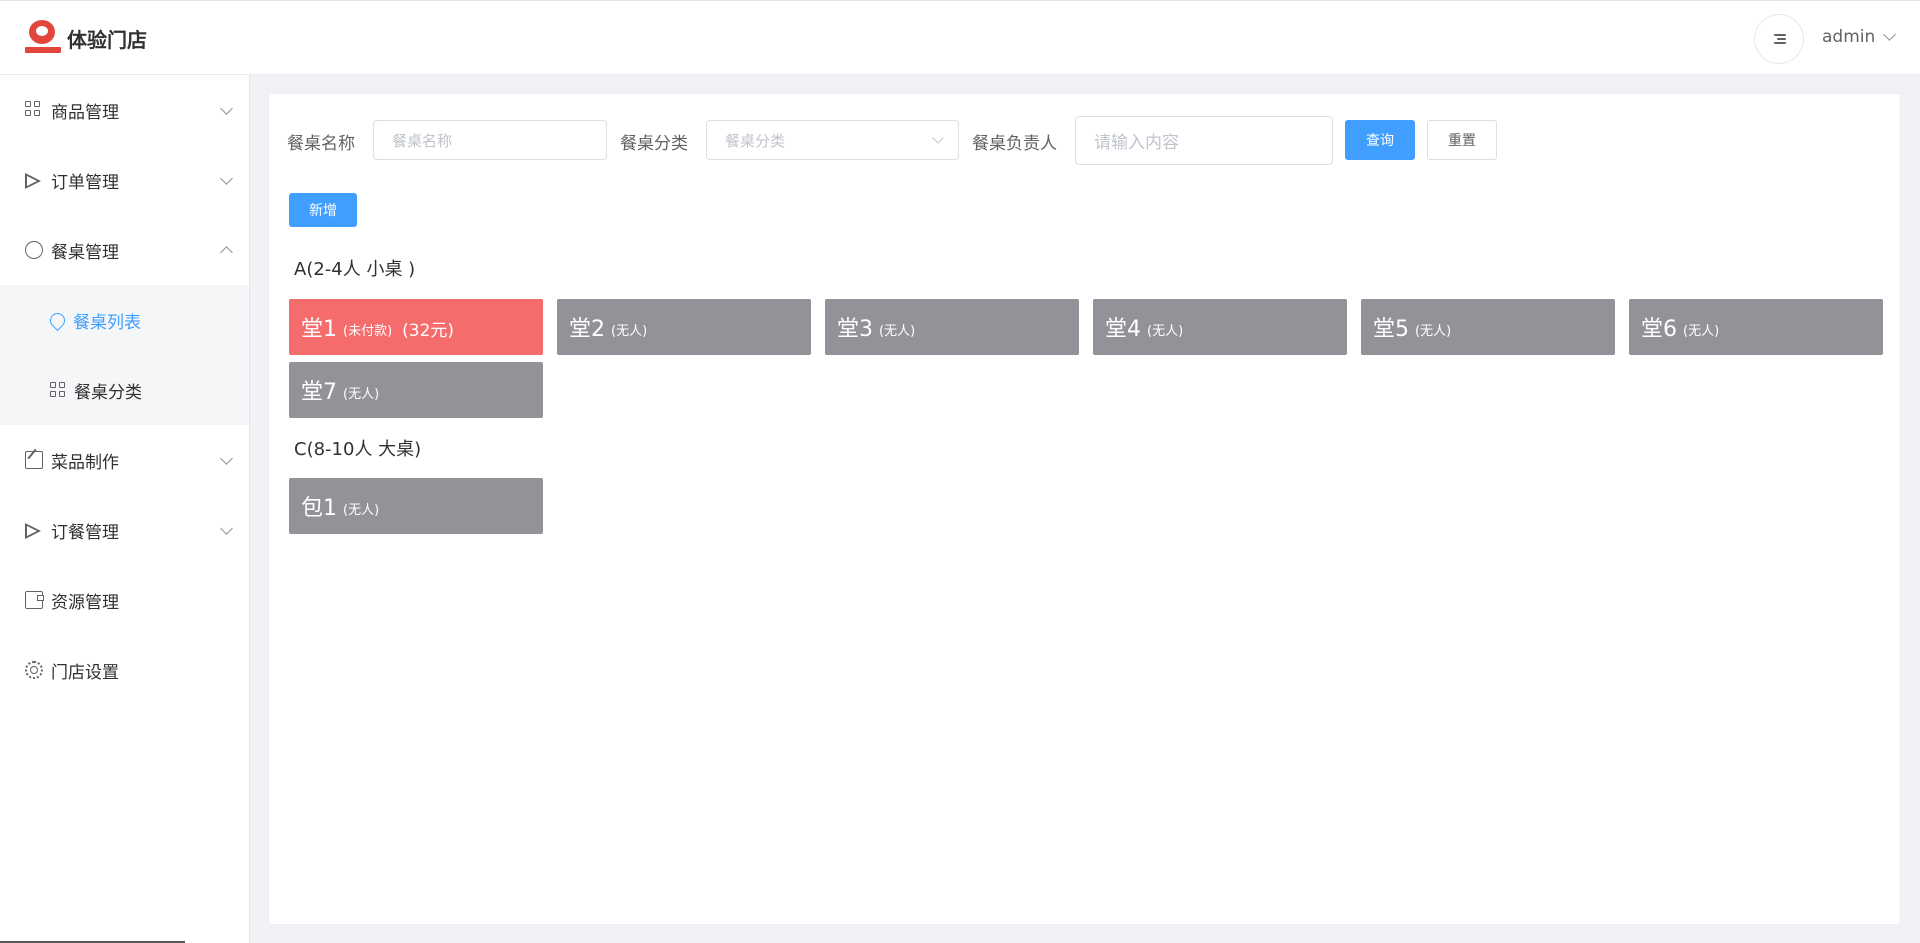  What do you see at coordinates (34, 670) in the screenshot?
I see `gear-icon` at bounding box center [34, 670].